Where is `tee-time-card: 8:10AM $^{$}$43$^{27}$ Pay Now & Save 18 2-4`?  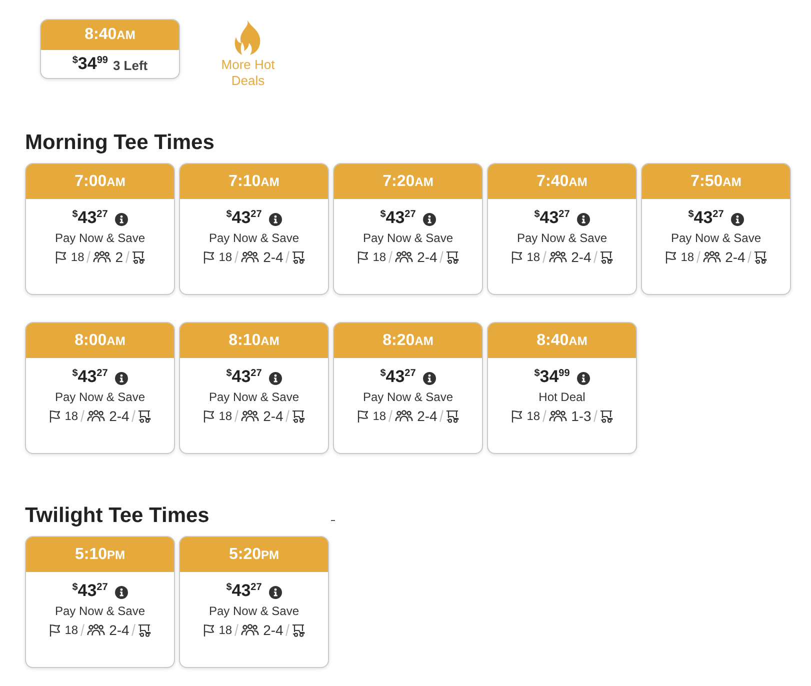 tee-time-card: 8:10AM $^{$}$43$^{27}$ Pay Now & Save 18 2-4 is located at coordinates (254, 388).